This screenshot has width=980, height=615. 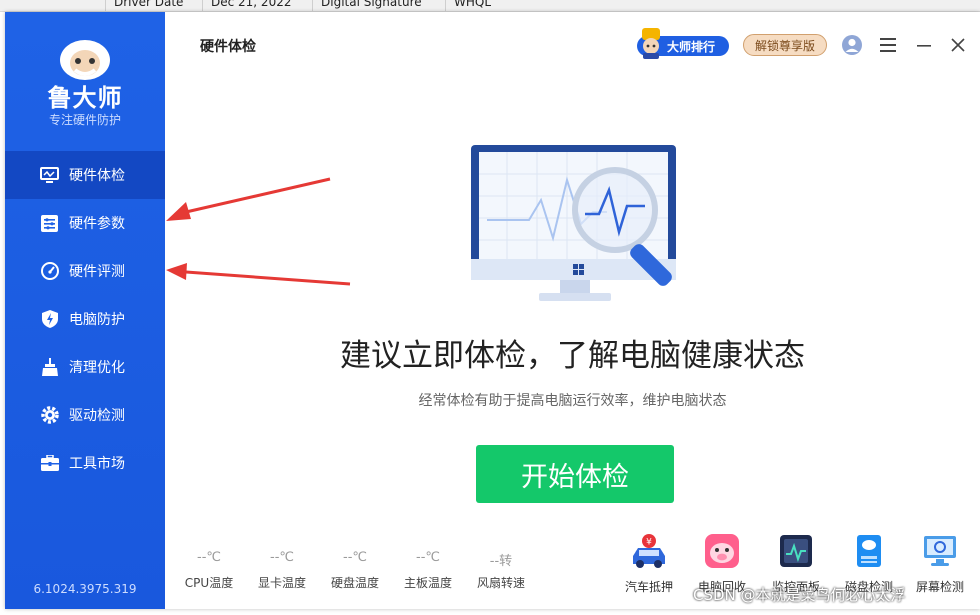 I want to click on sensor-cpu-temp: --℃ CPU温度, so click(x=209, y=570).